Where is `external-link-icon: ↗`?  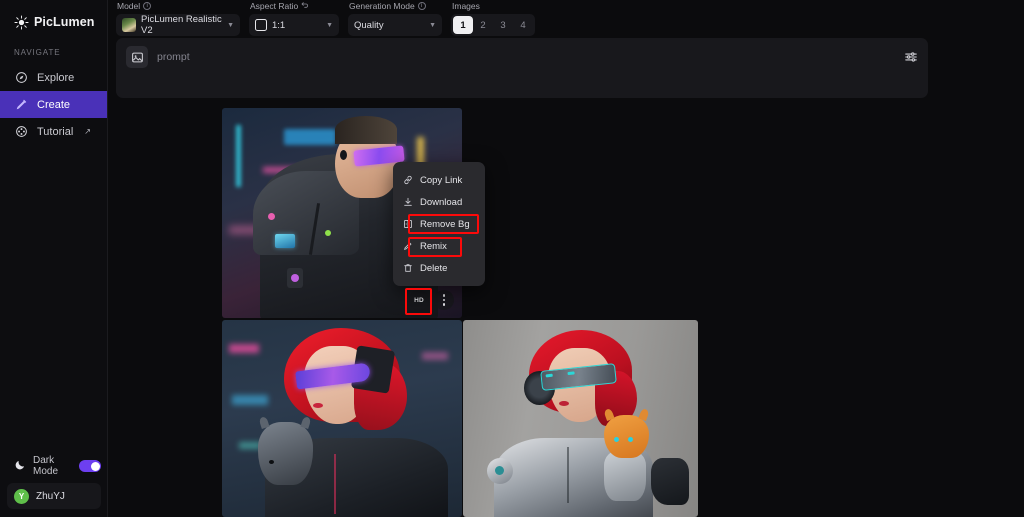
external-link-icon: ↗ is located at coordinates (87, 131).